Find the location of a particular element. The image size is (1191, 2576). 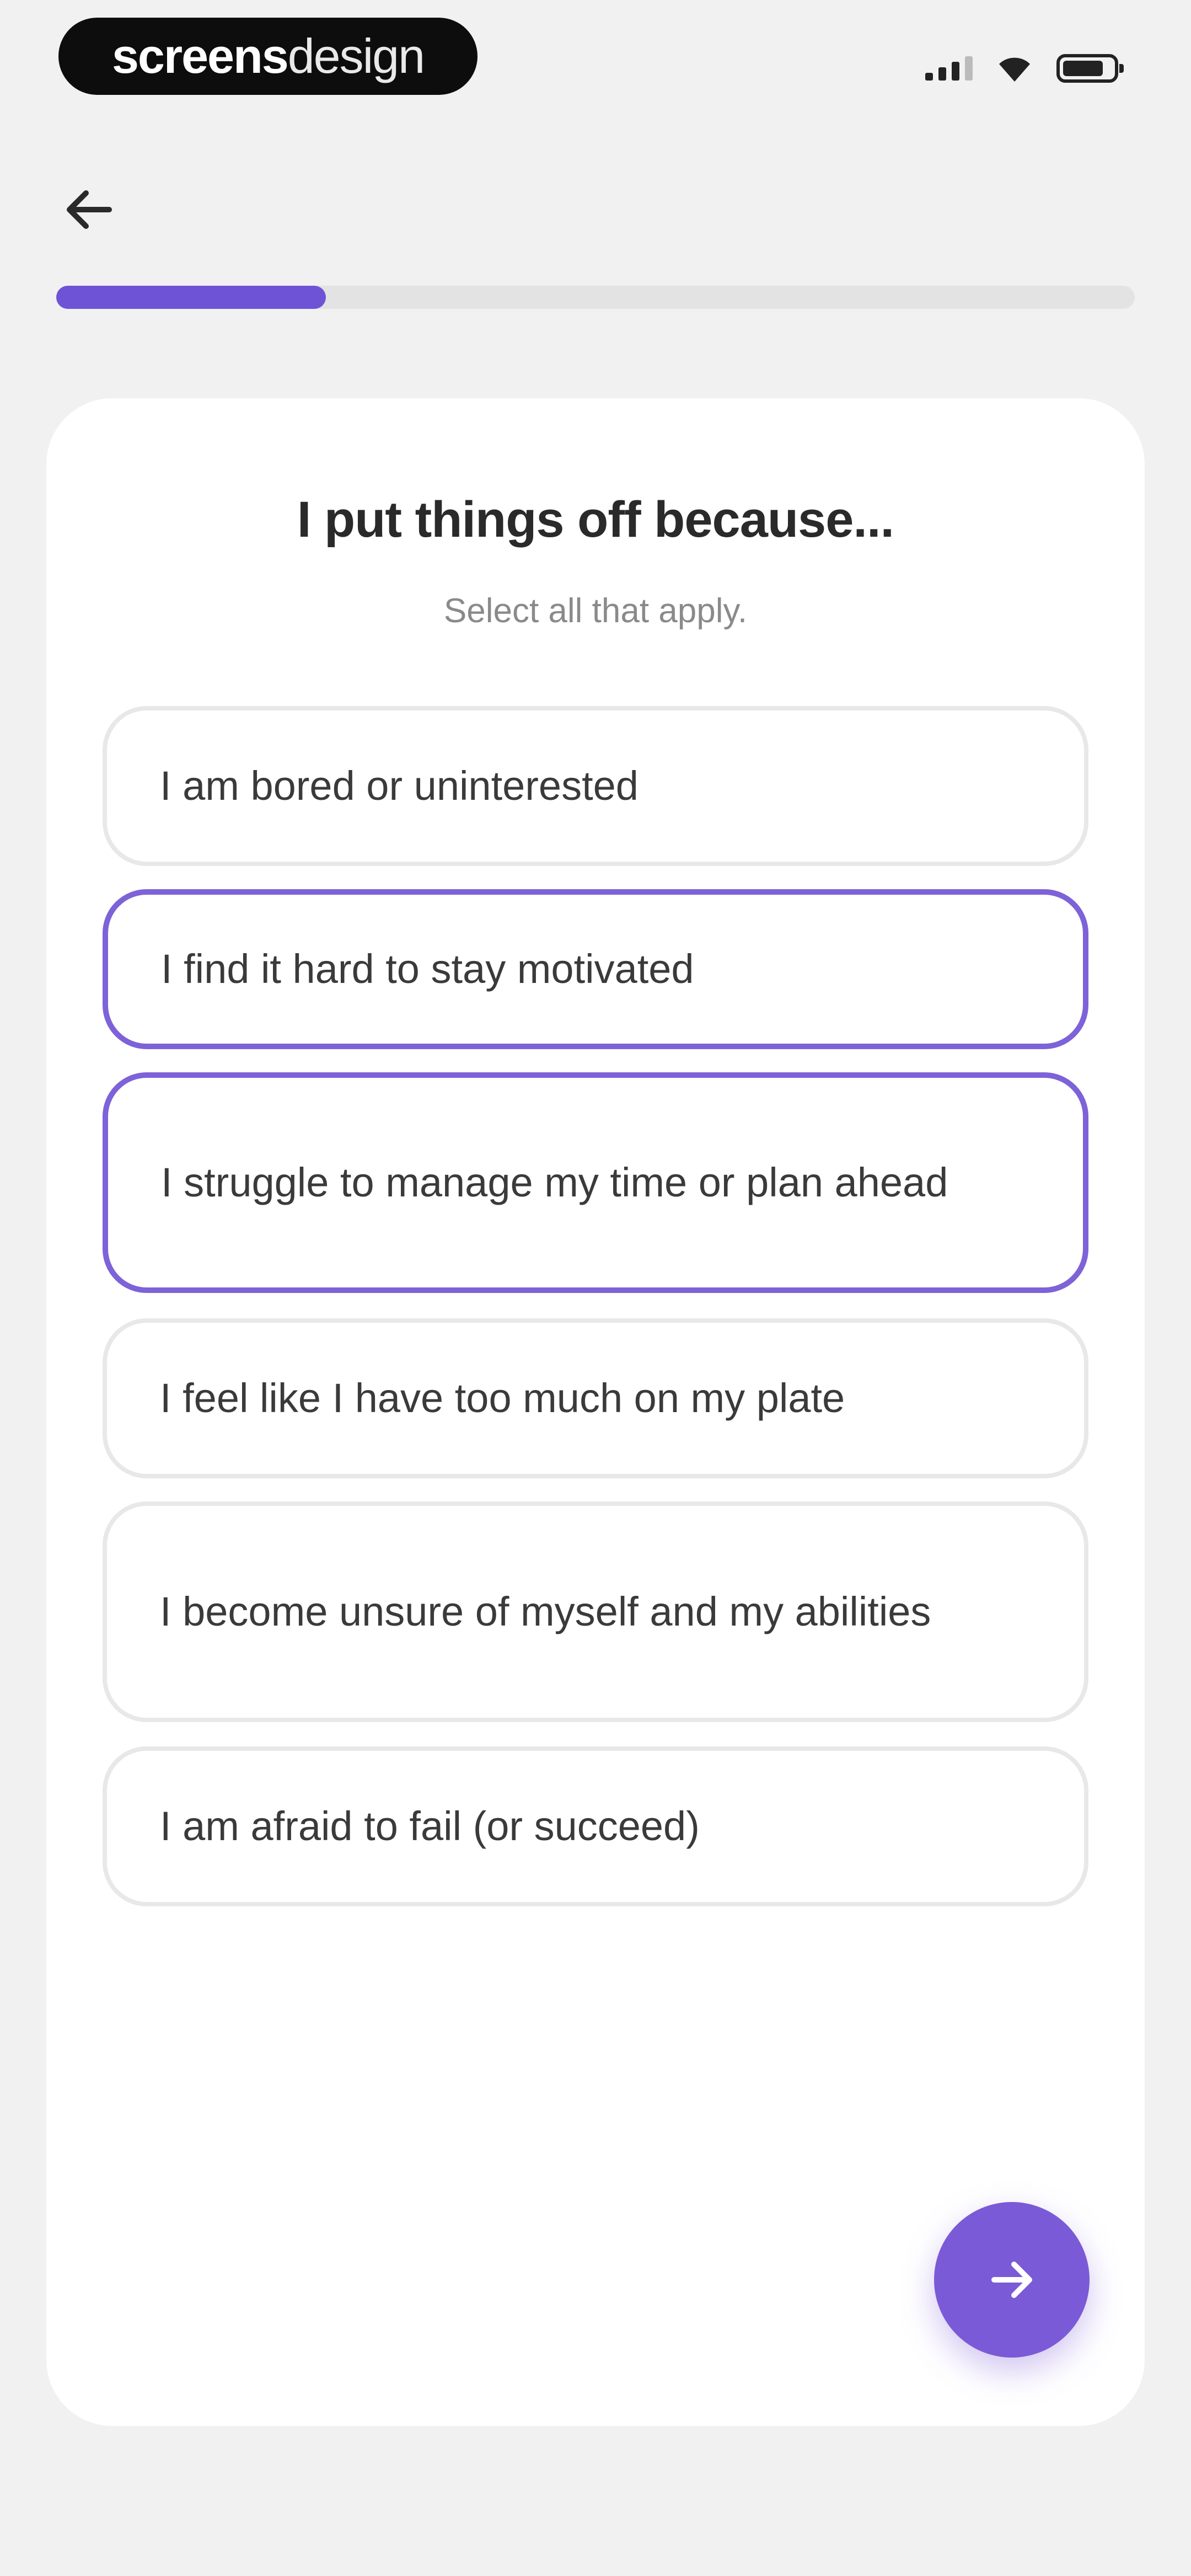

option-label: I am bored or uninterested is located at coordinates (399, 786).